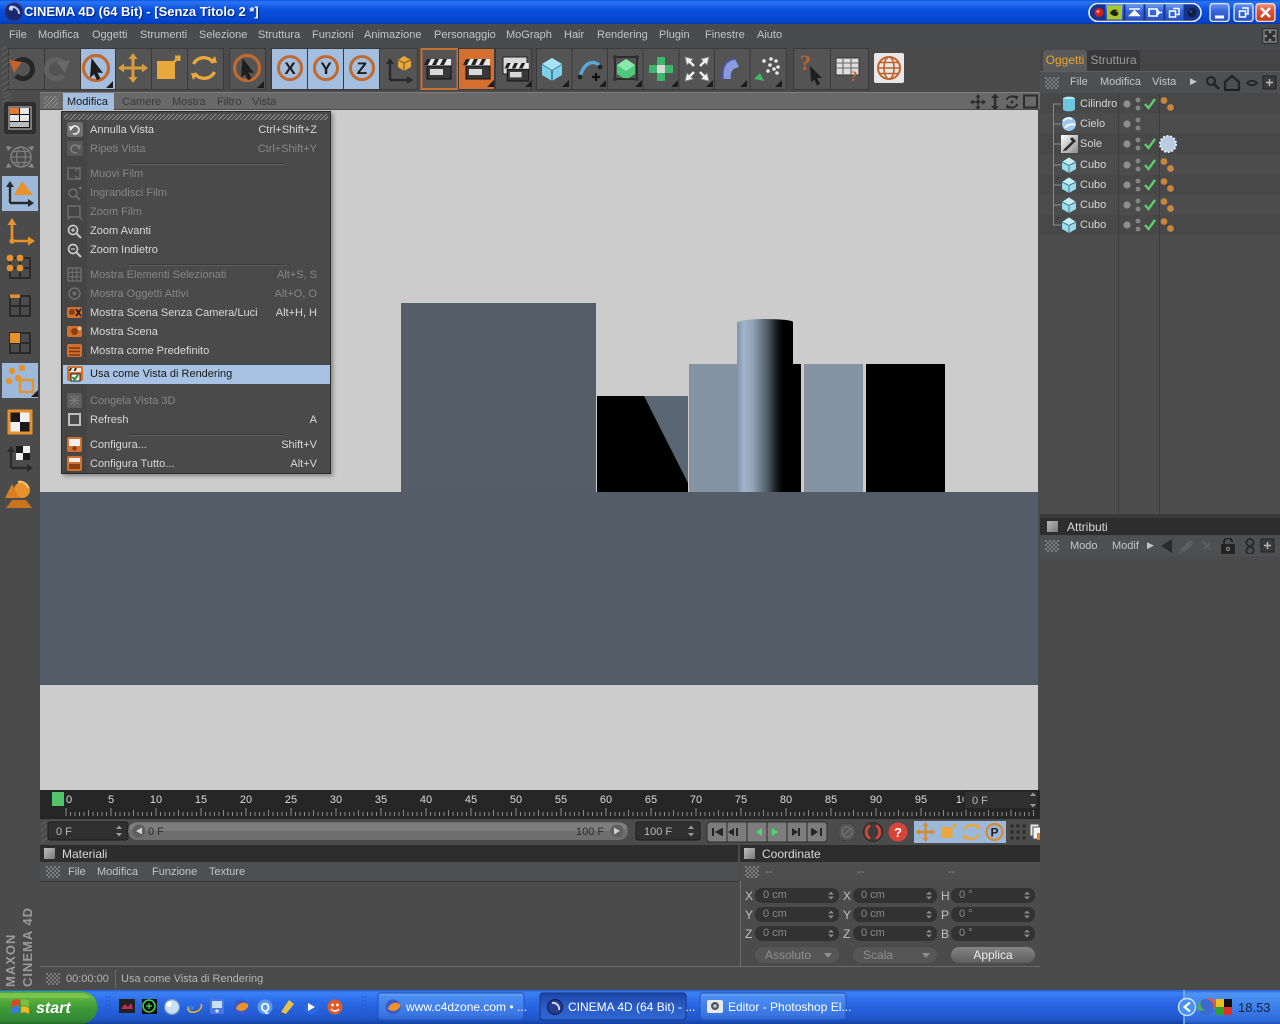 The width and height of the screenshot is (1280, 1024). Describe the element at coordinates (516, 800) in the screenshot. I see `svg-text: 50` at that location.